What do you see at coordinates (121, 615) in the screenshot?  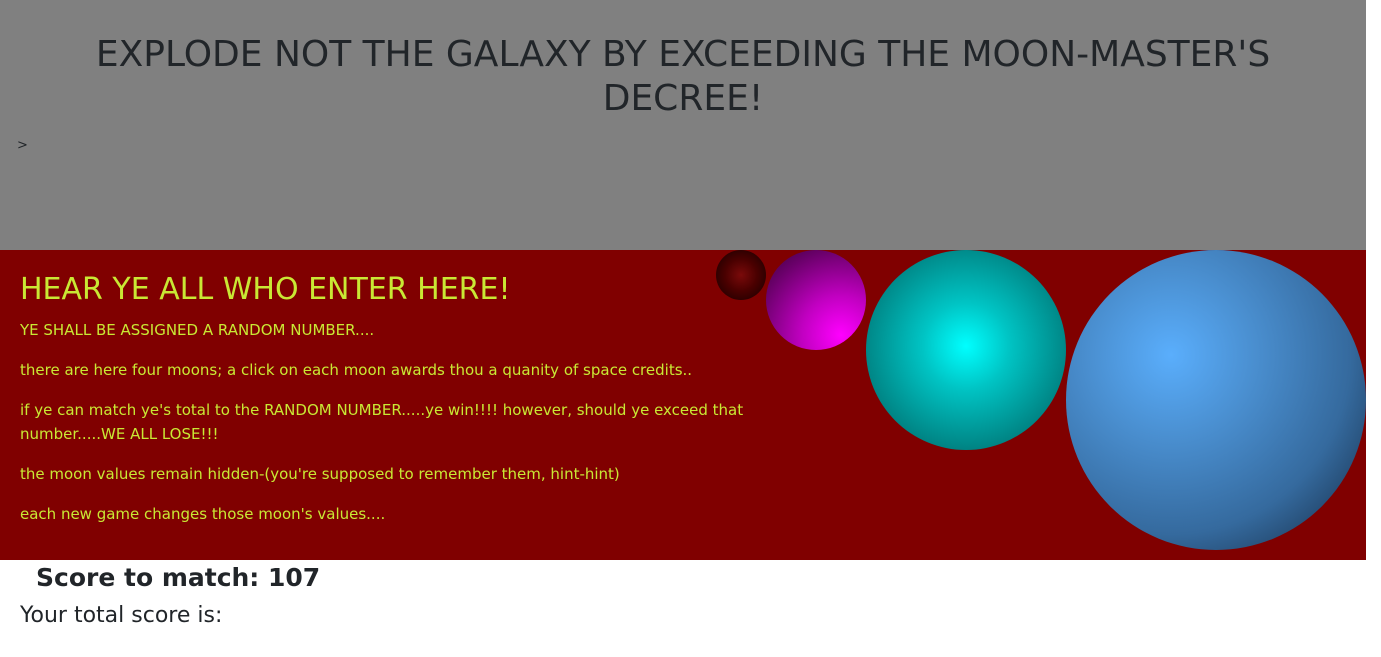 I see `total-score: Your total score is:` at bounding box center [121, 615].